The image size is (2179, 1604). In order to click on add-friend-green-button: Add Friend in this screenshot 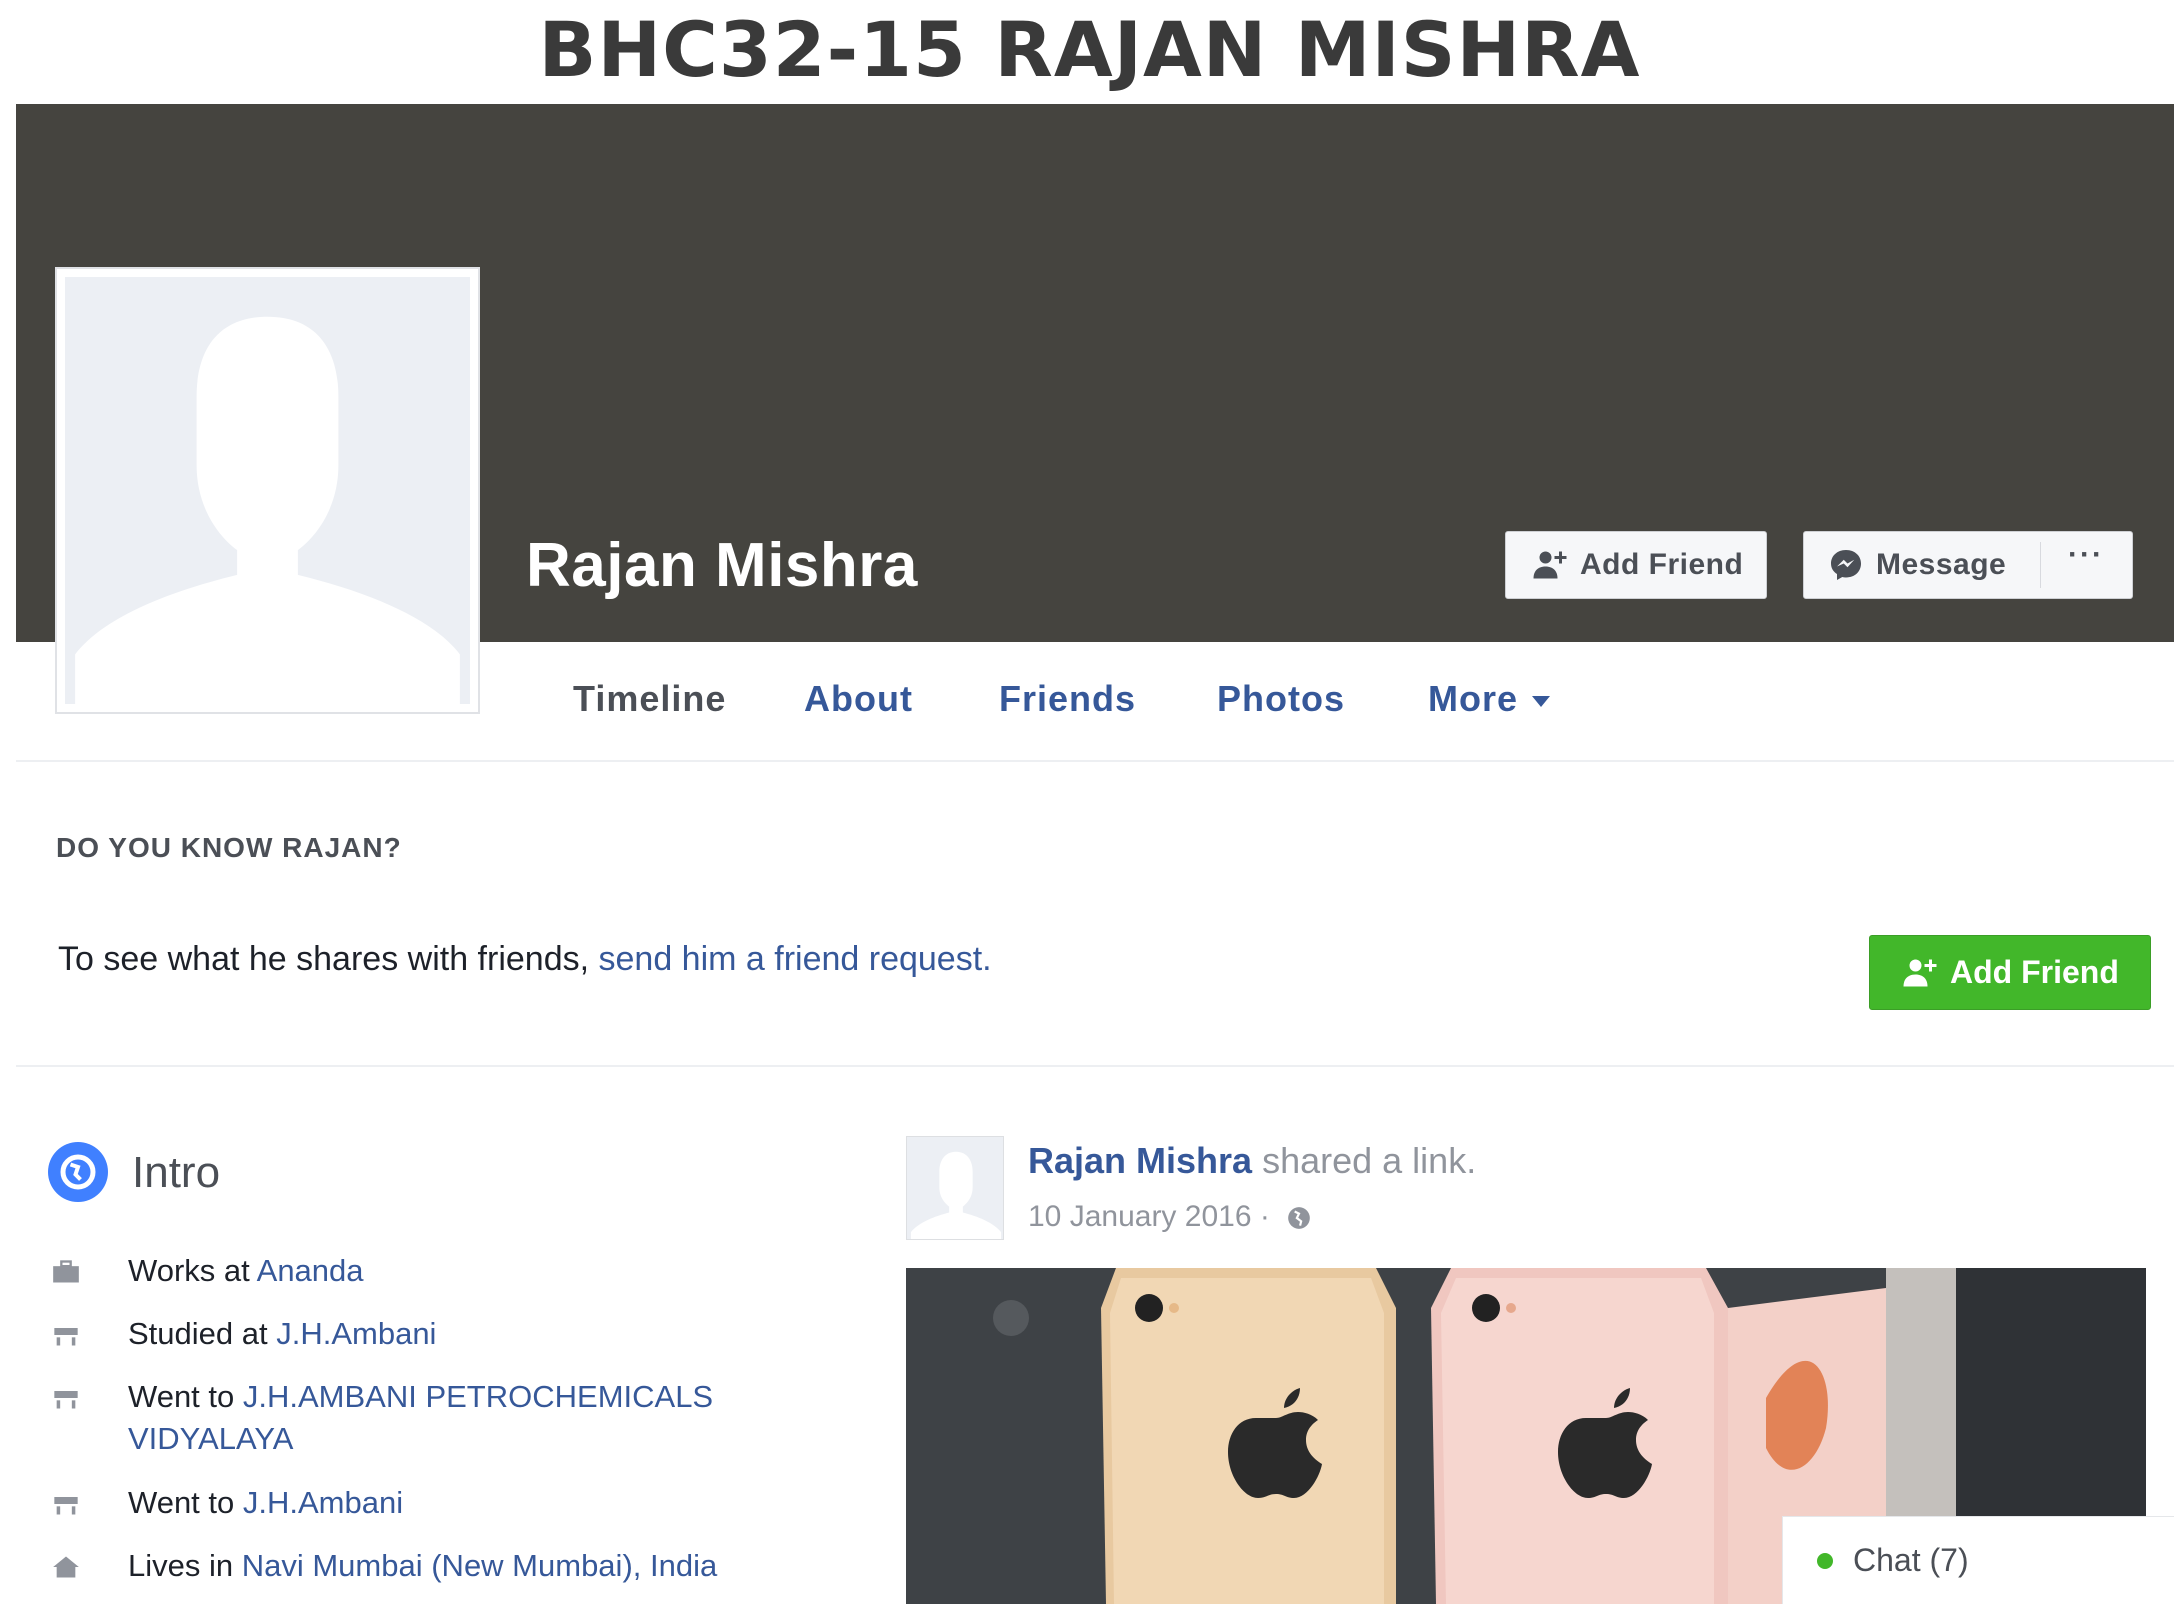, I will do `click(2010, 972)`.